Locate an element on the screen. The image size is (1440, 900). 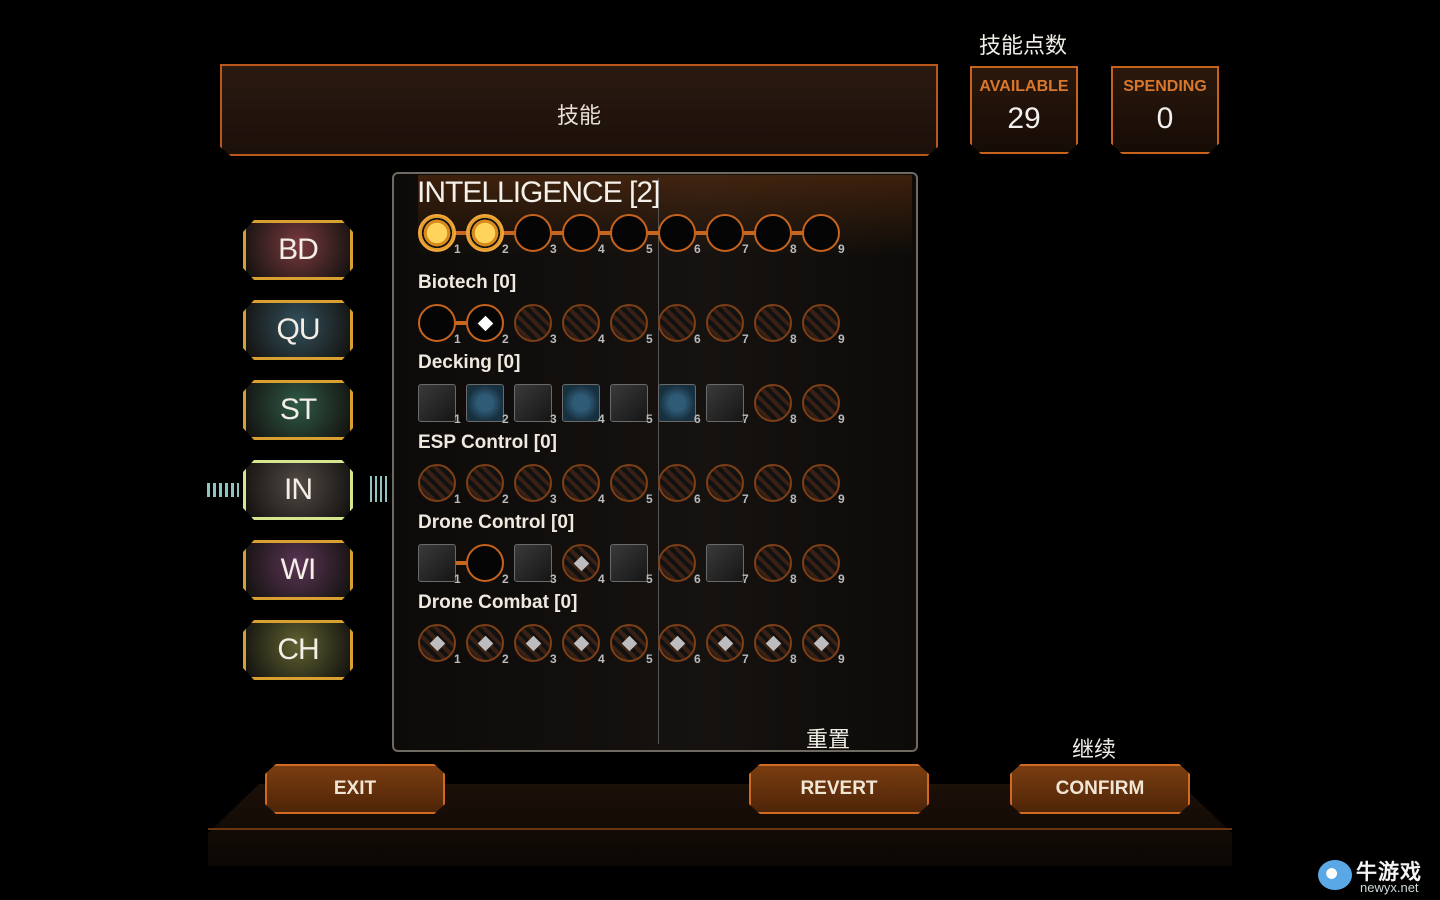
revert-caption: 重置 is located at coordinates (828, 740).